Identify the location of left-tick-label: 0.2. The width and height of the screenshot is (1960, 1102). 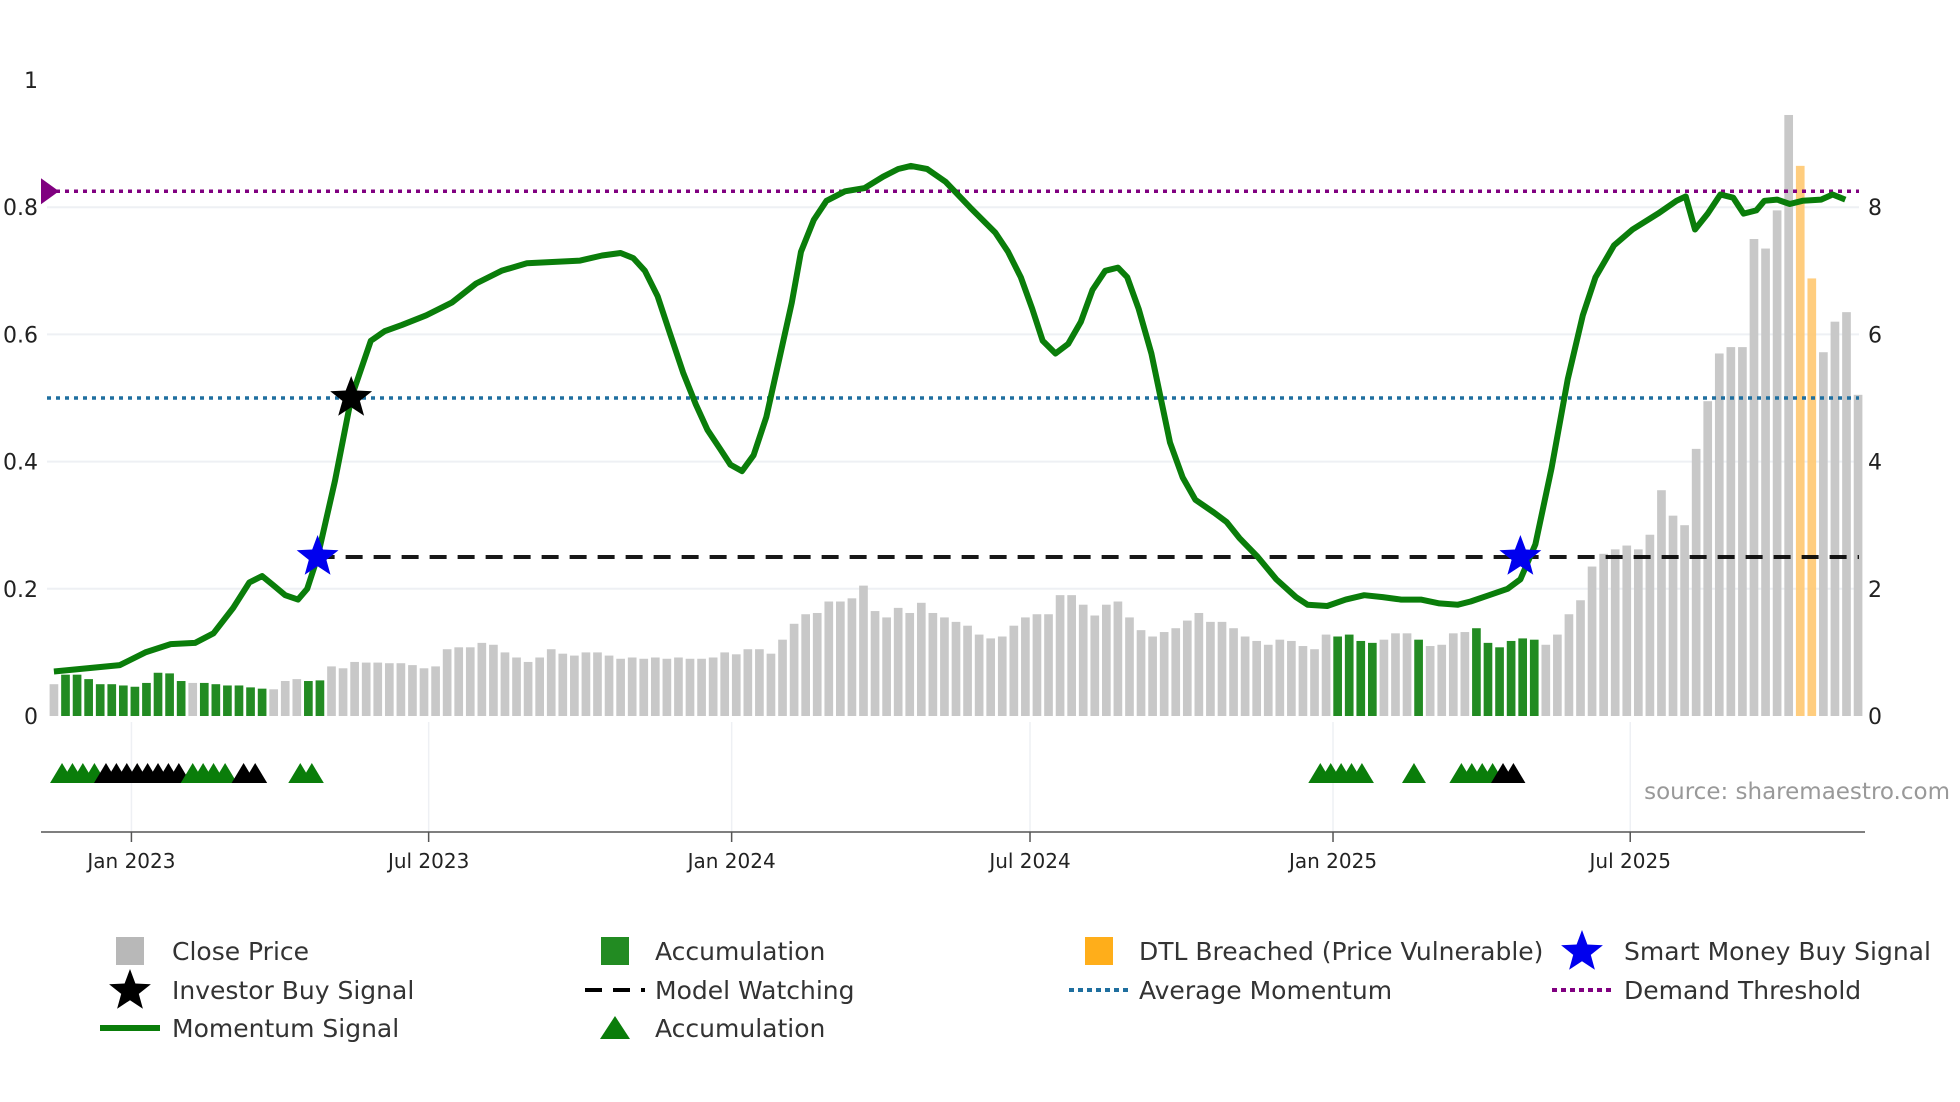
(20, 590).